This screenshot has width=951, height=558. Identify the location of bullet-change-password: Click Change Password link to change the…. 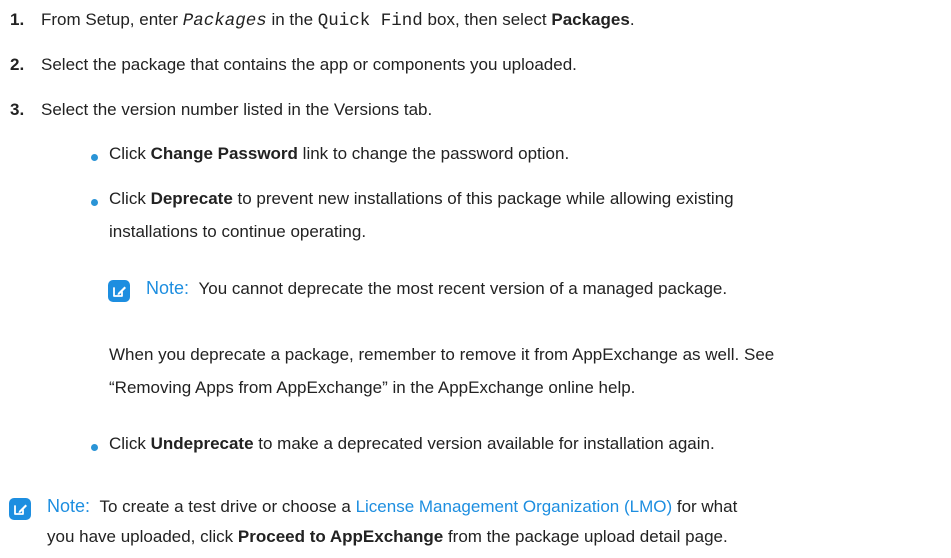
(339, 153).